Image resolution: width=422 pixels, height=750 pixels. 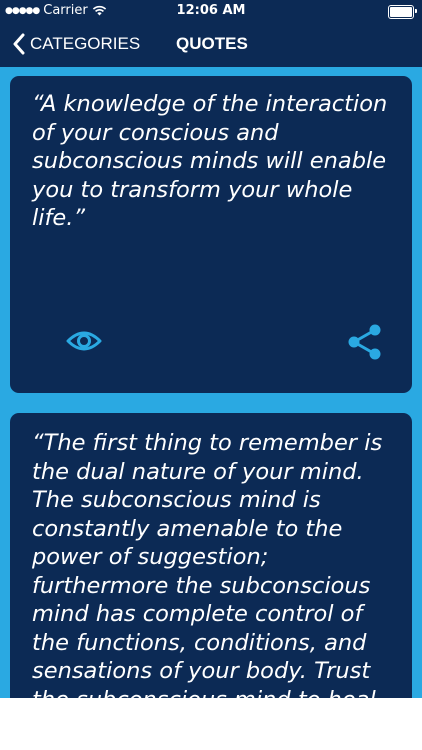 I want to click on view-button, so click(x=84, y=341).